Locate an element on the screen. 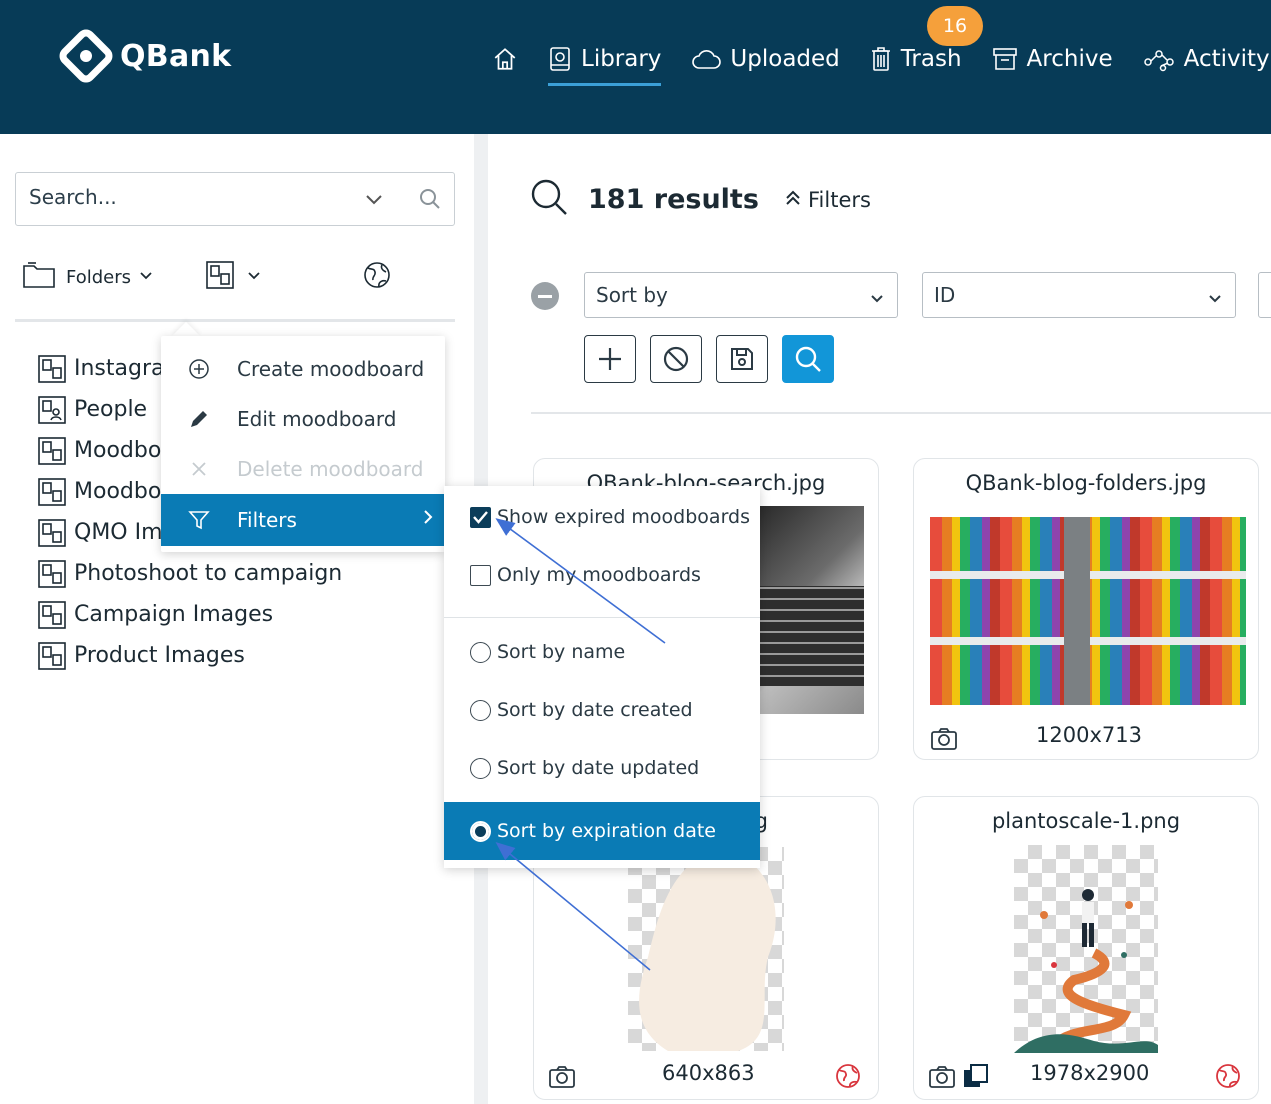 This screenshot has width=1271, height=1104. nav-archive: Archive is located at coordinates (1052, 59).